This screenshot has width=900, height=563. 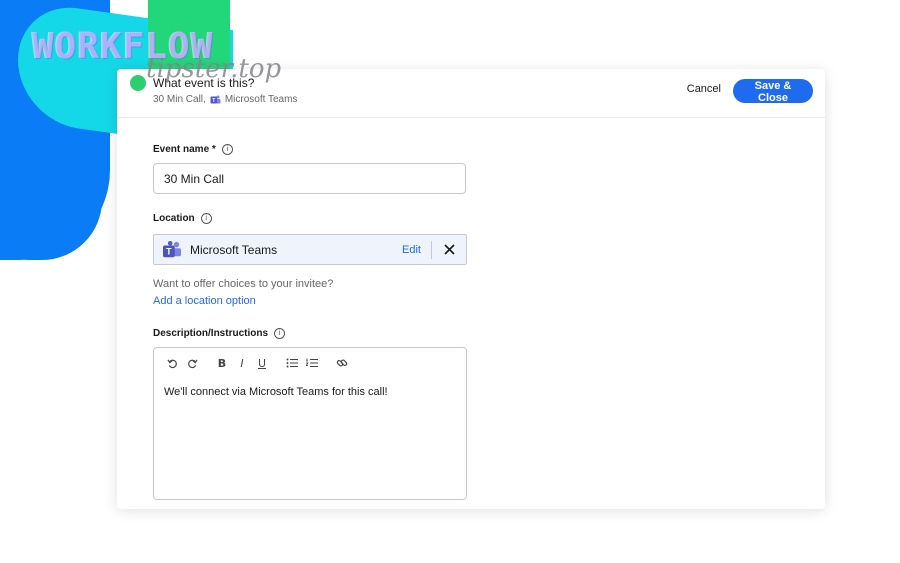 What do you see at coordinates (174, 218) in the screenshot?
I see `location-label-text: Location` at bounding box center [174, 218].